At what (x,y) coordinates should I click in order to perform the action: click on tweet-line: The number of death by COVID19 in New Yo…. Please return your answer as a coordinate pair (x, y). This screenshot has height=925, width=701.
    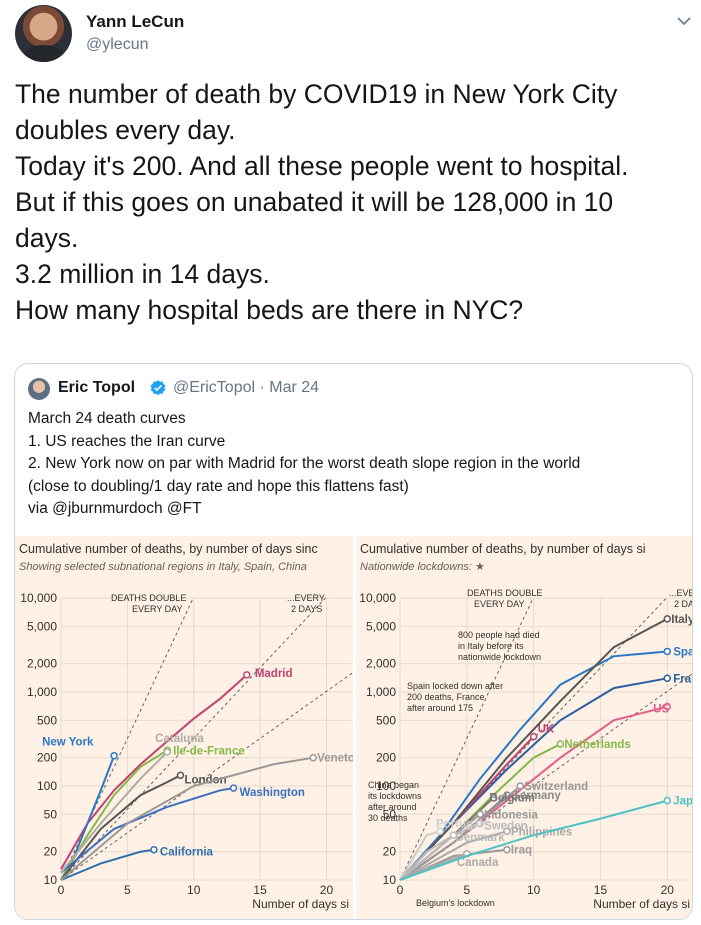
    Looking at the image, I should click on (316, 94).